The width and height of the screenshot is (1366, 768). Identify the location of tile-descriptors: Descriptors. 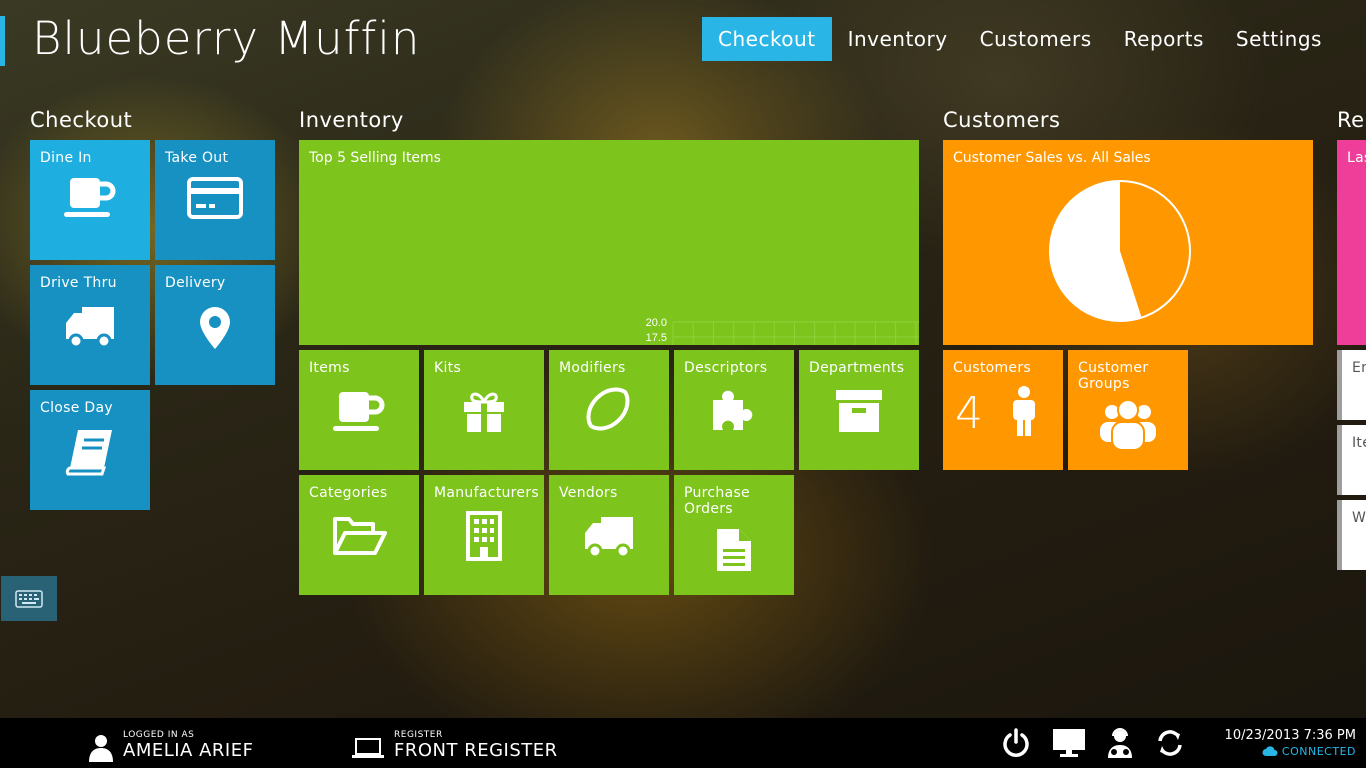
(734, 410).